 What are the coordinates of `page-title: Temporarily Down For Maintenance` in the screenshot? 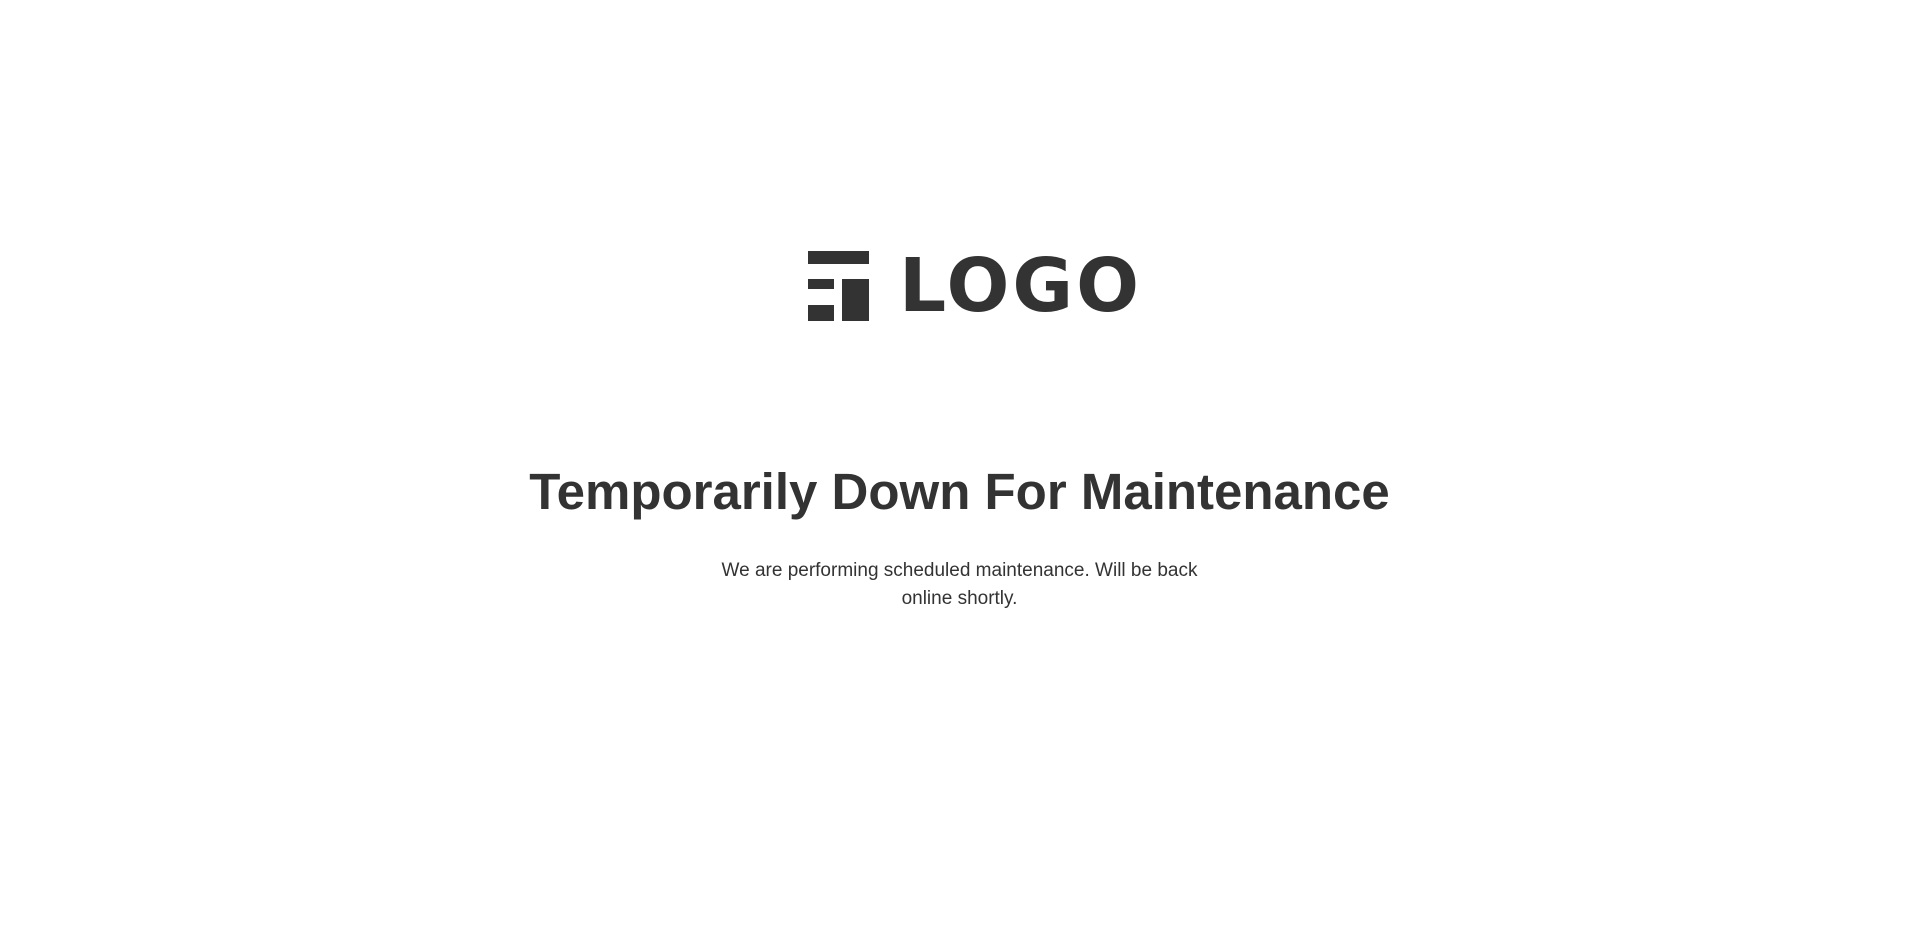 It's located at (959, 491).